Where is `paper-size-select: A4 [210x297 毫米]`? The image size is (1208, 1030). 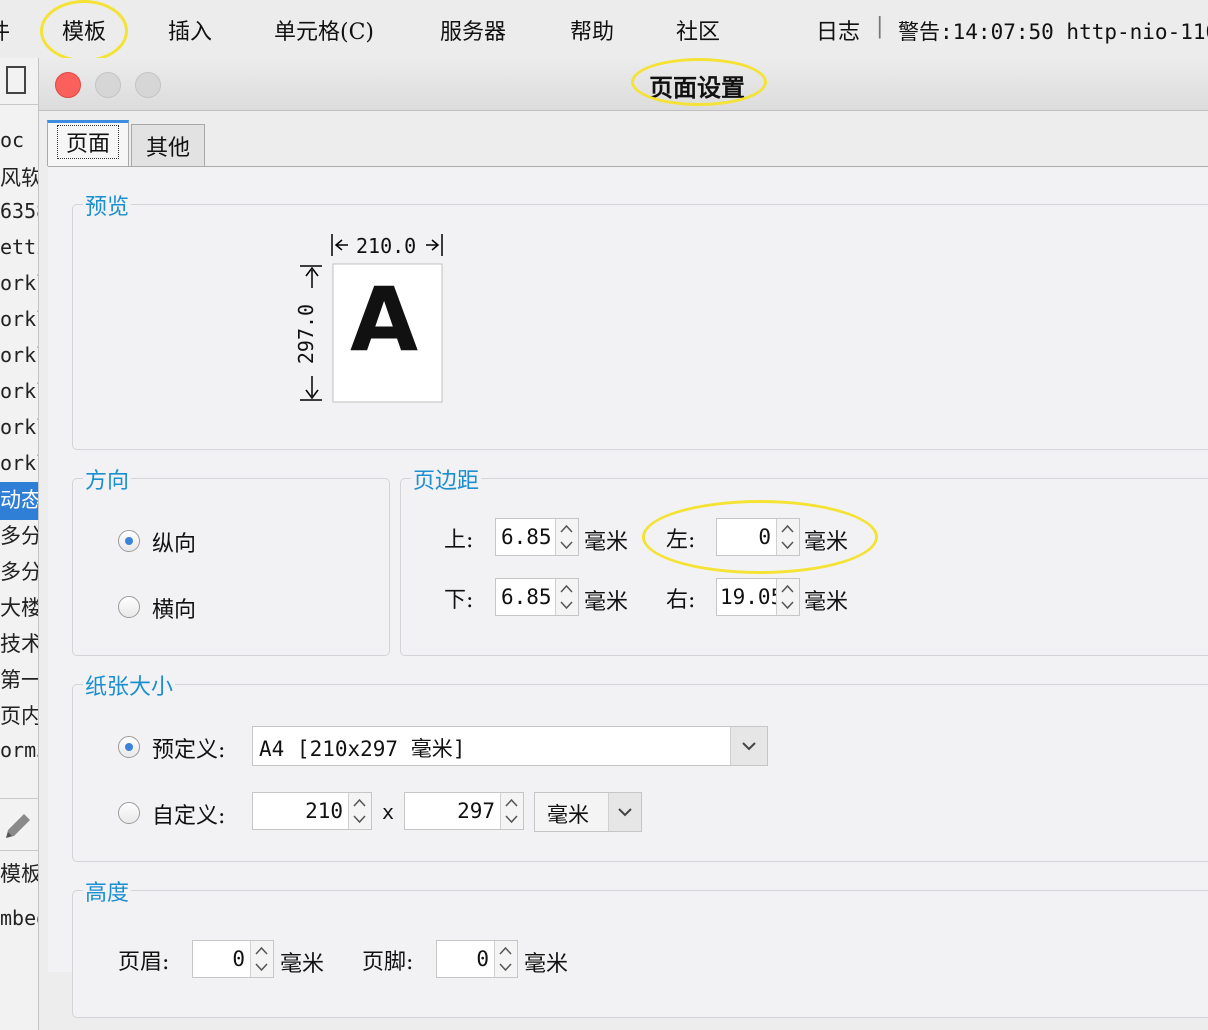 paper-size-select: A4 [210x297 毫米] is located at coordinates (510, 746).